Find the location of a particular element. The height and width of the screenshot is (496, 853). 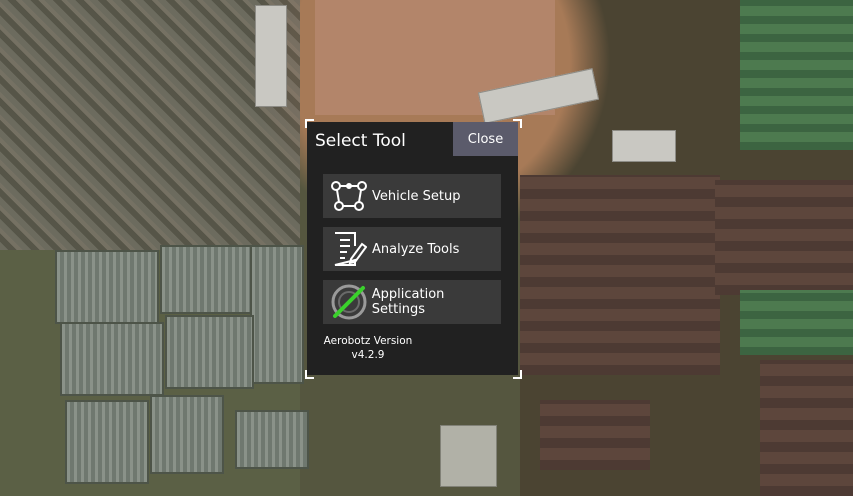

version-number: v4.2.9 is located at coordinates (368, 355).